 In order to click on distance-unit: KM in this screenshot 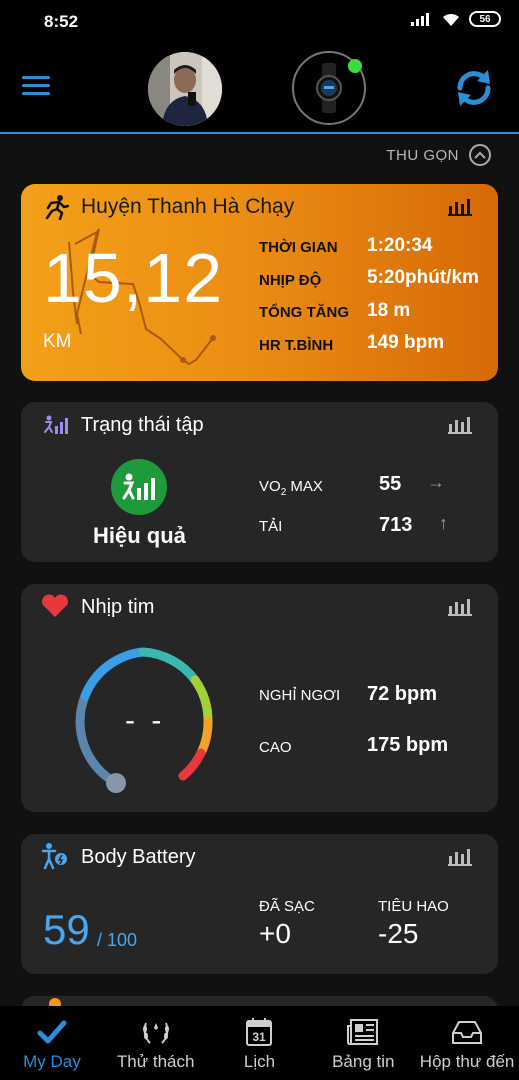, I will do `click(57, 341)`.